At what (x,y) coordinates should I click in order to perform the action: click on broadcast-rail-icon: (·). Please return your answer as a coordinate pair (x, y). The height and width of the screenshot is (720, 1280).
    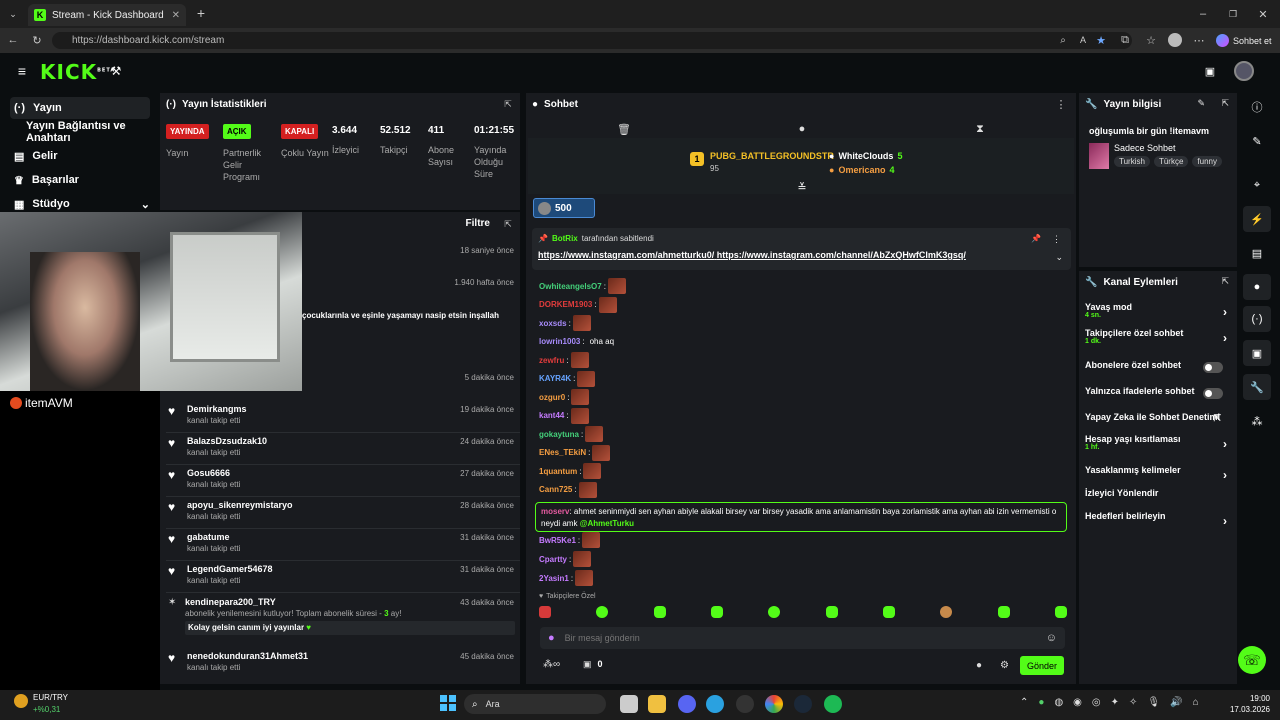
    Looking at the image, I should click on (1257, 319).